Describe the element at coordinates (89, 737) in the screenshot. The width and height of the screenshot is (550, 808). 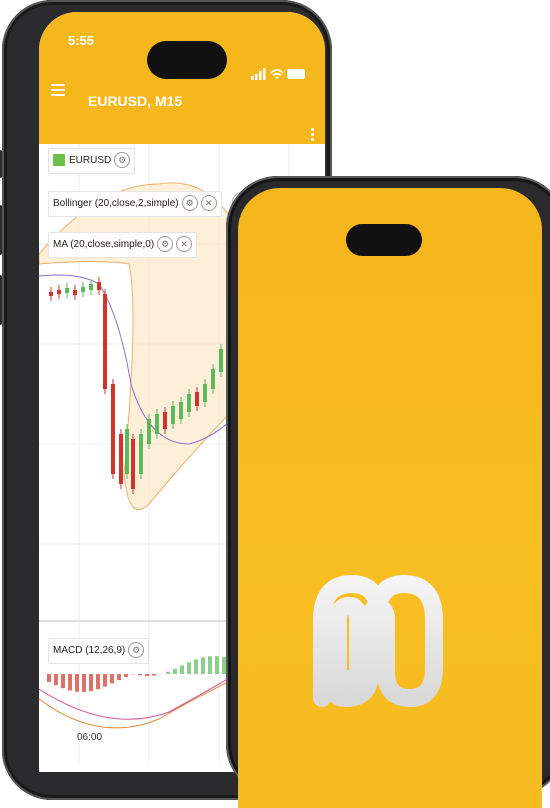
I see `time-axis-label: 06:00` at that location.